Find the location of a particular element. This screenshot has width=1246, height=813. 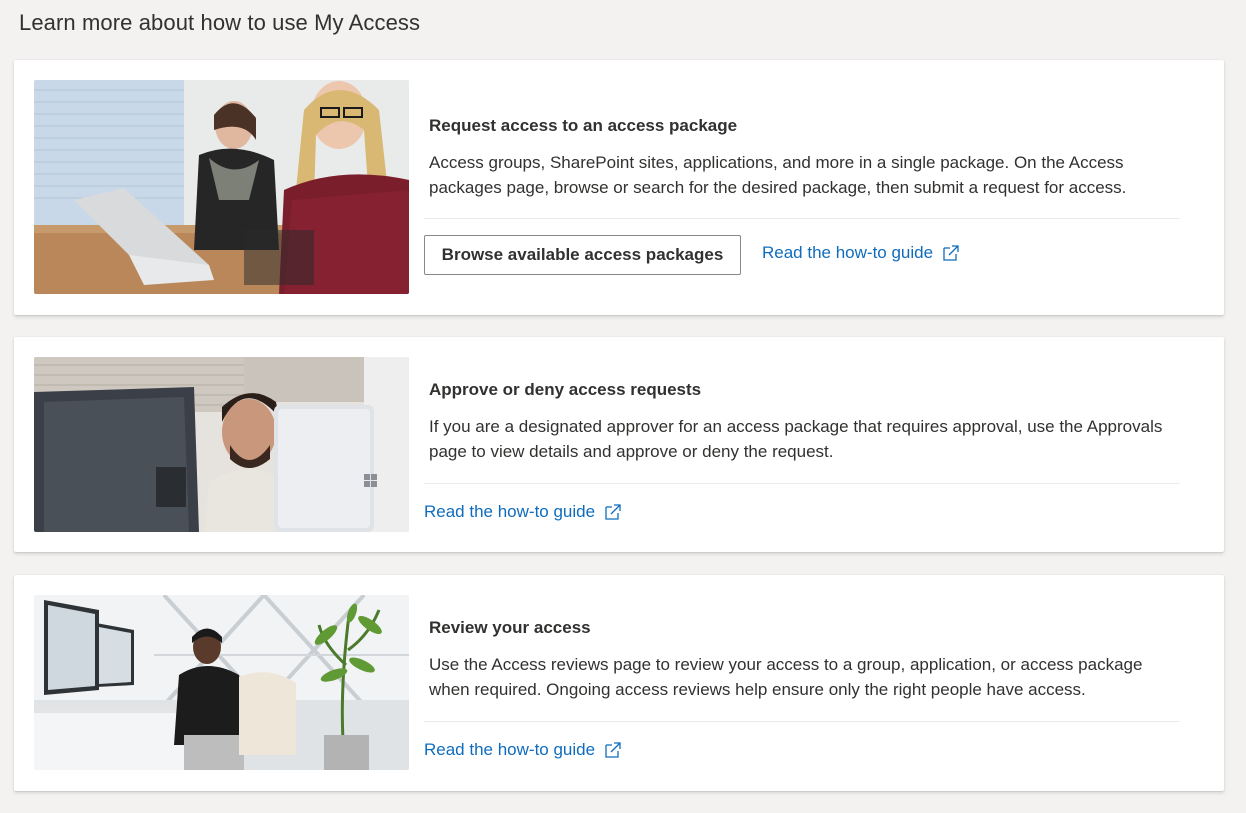

reviewer-photo is located at coordinates (221, 682).